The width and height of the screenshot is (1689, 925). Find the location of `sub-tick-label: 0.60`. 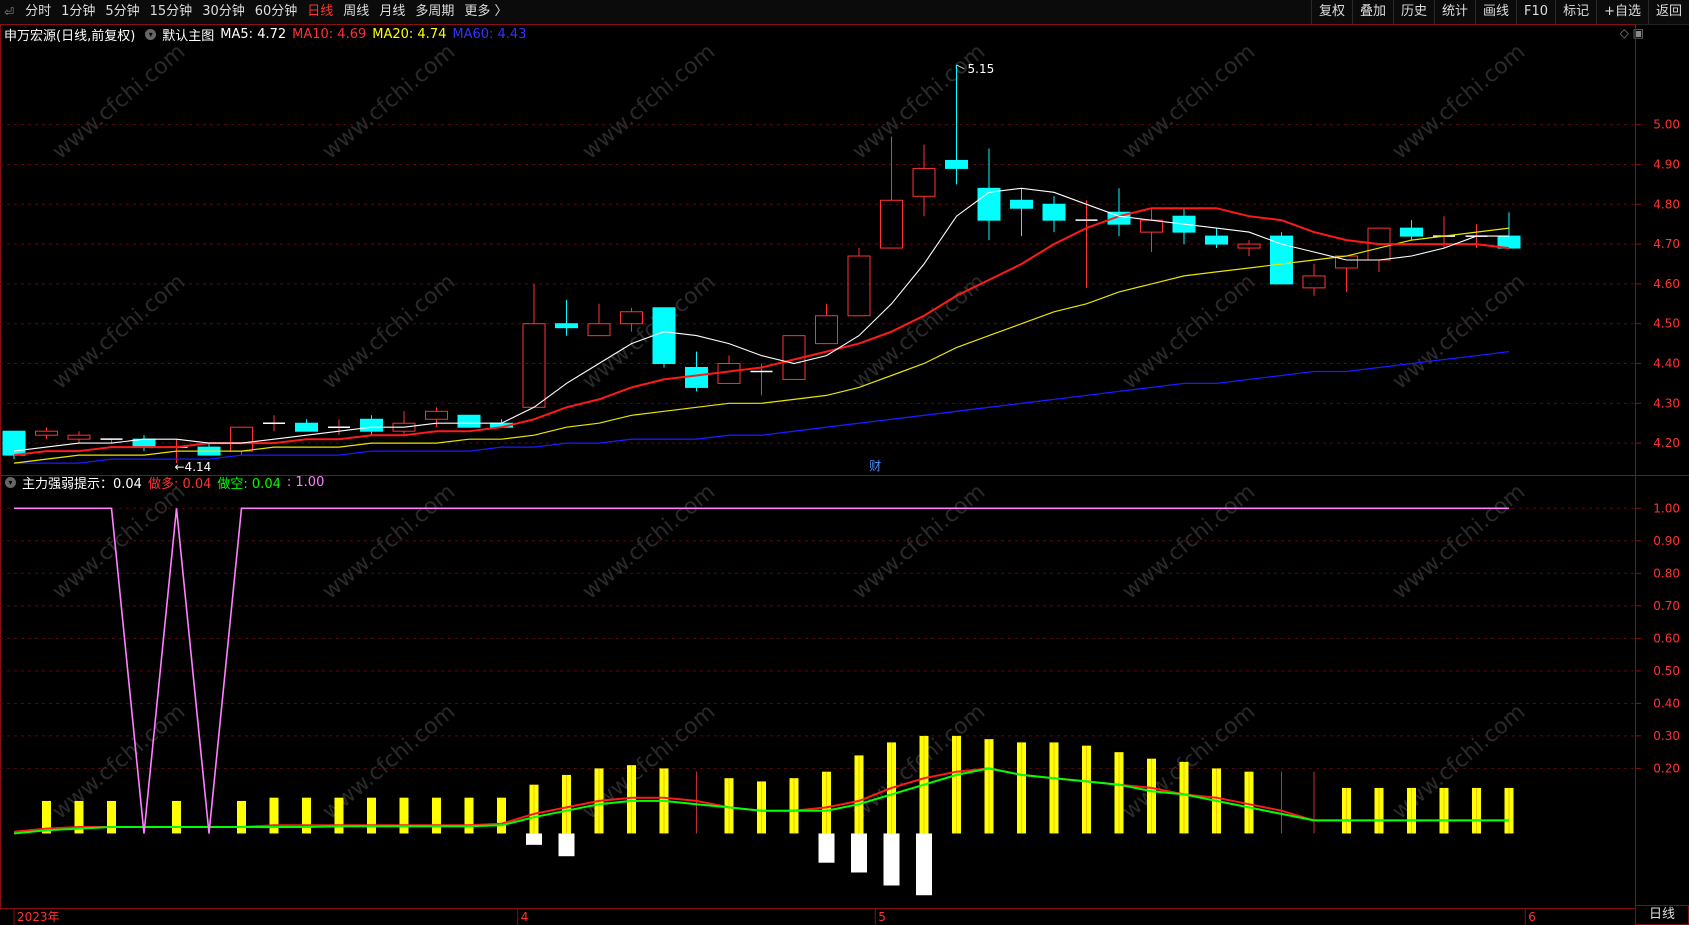

sub-tick-label: 0.60 is located at coordinates (1666, 638).